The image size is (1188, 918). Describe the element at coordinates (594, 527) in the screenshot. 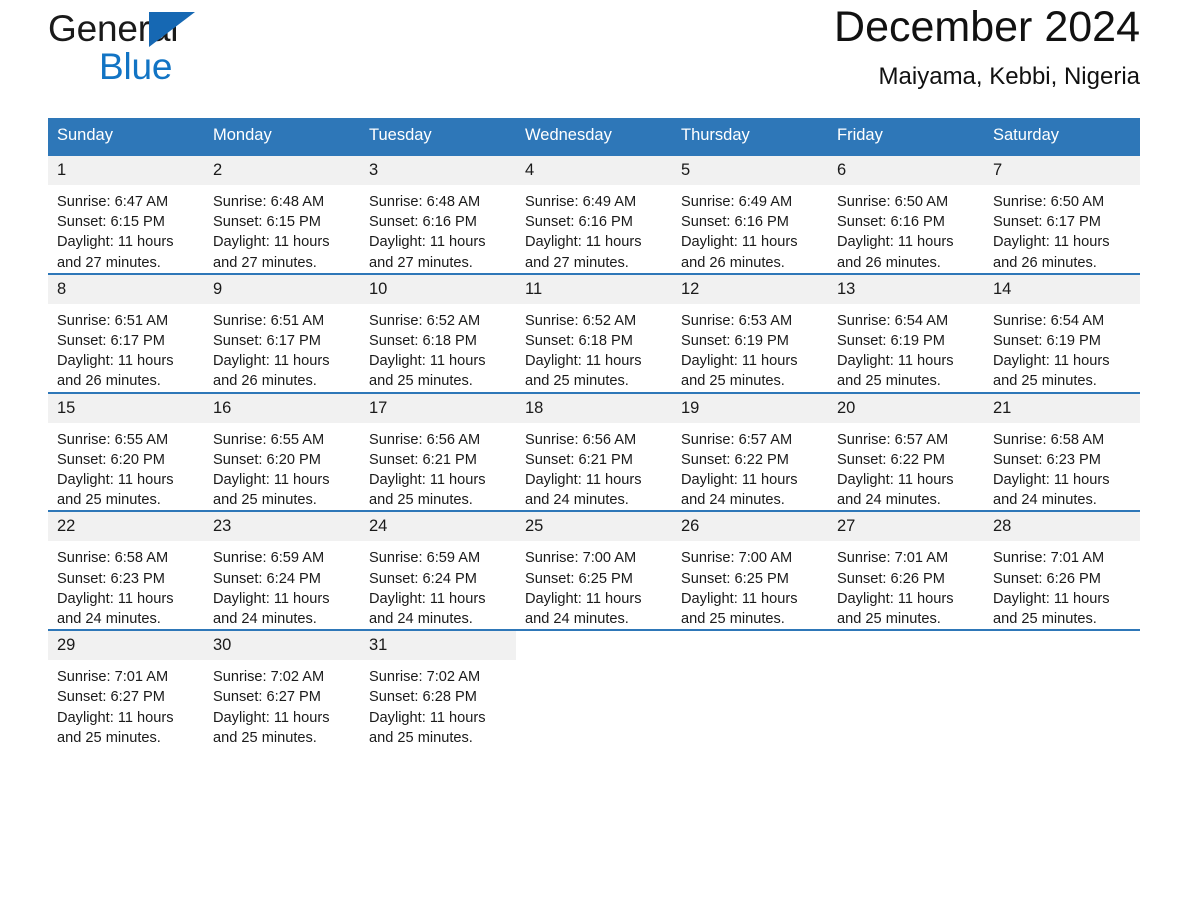

I see `day-number: 25` at that location.